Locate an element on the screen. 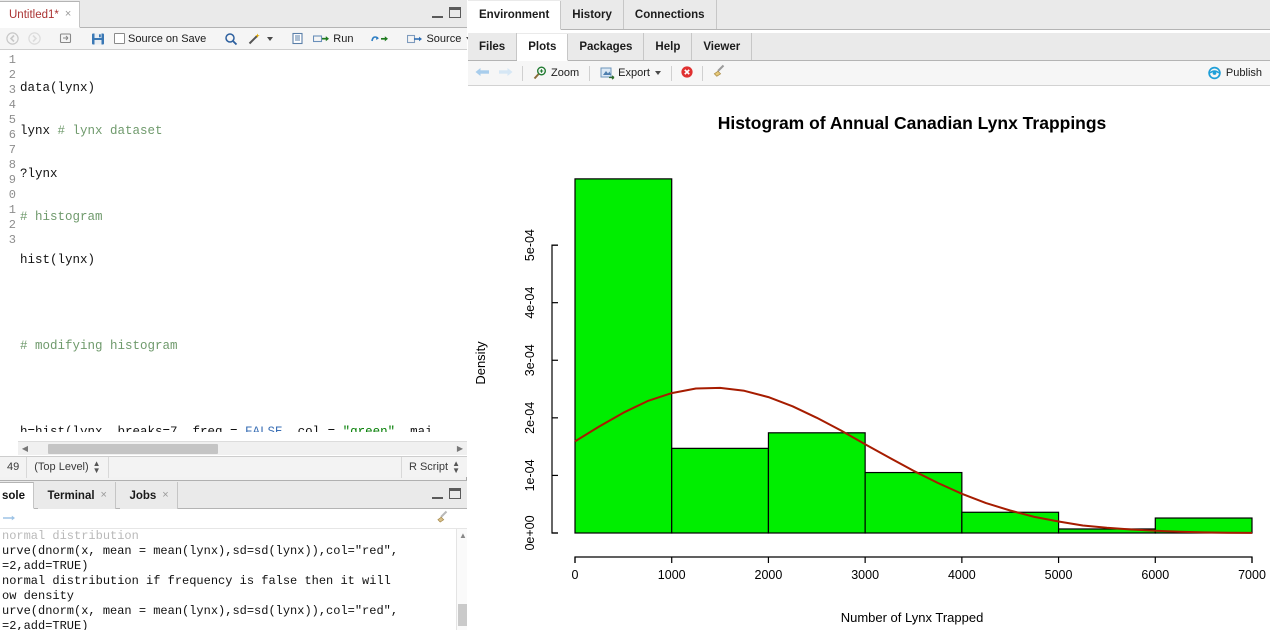  plots-tabbar: Files Plots Packages Help Viewer is located at coordinates (869, 47).